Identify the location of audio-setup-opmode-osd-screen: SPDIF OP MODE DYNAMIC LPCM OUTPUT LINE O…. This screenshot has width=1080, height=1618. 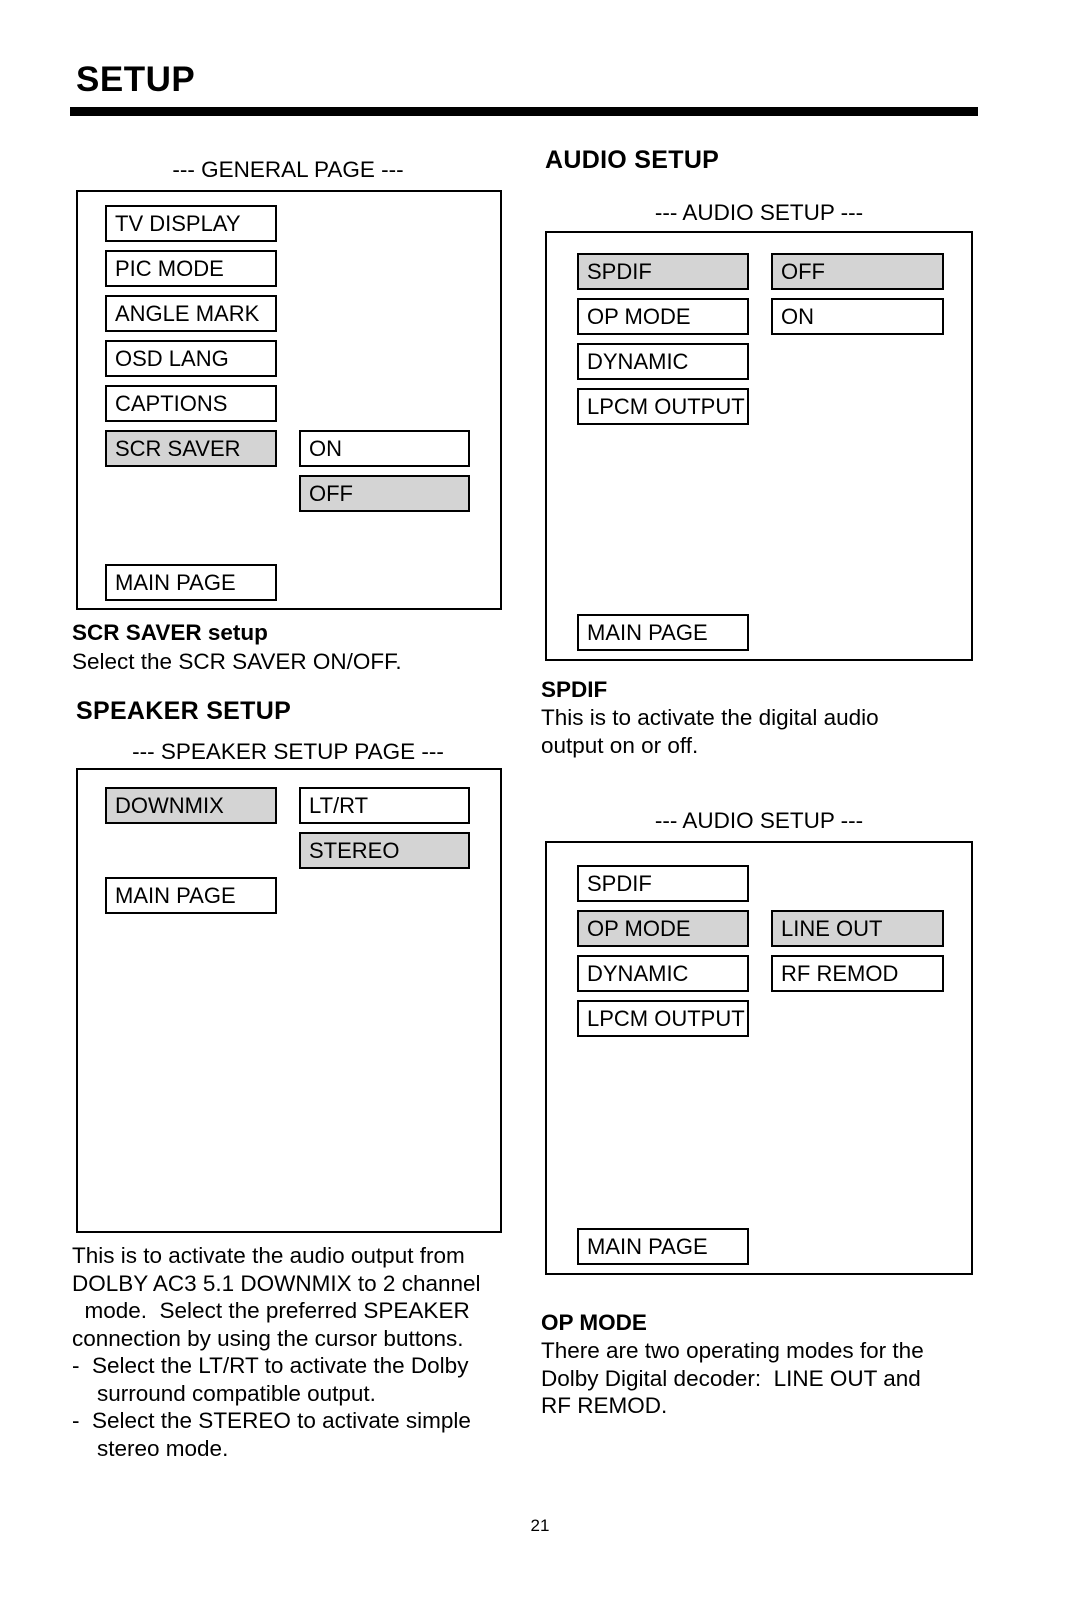
(759, 1058).